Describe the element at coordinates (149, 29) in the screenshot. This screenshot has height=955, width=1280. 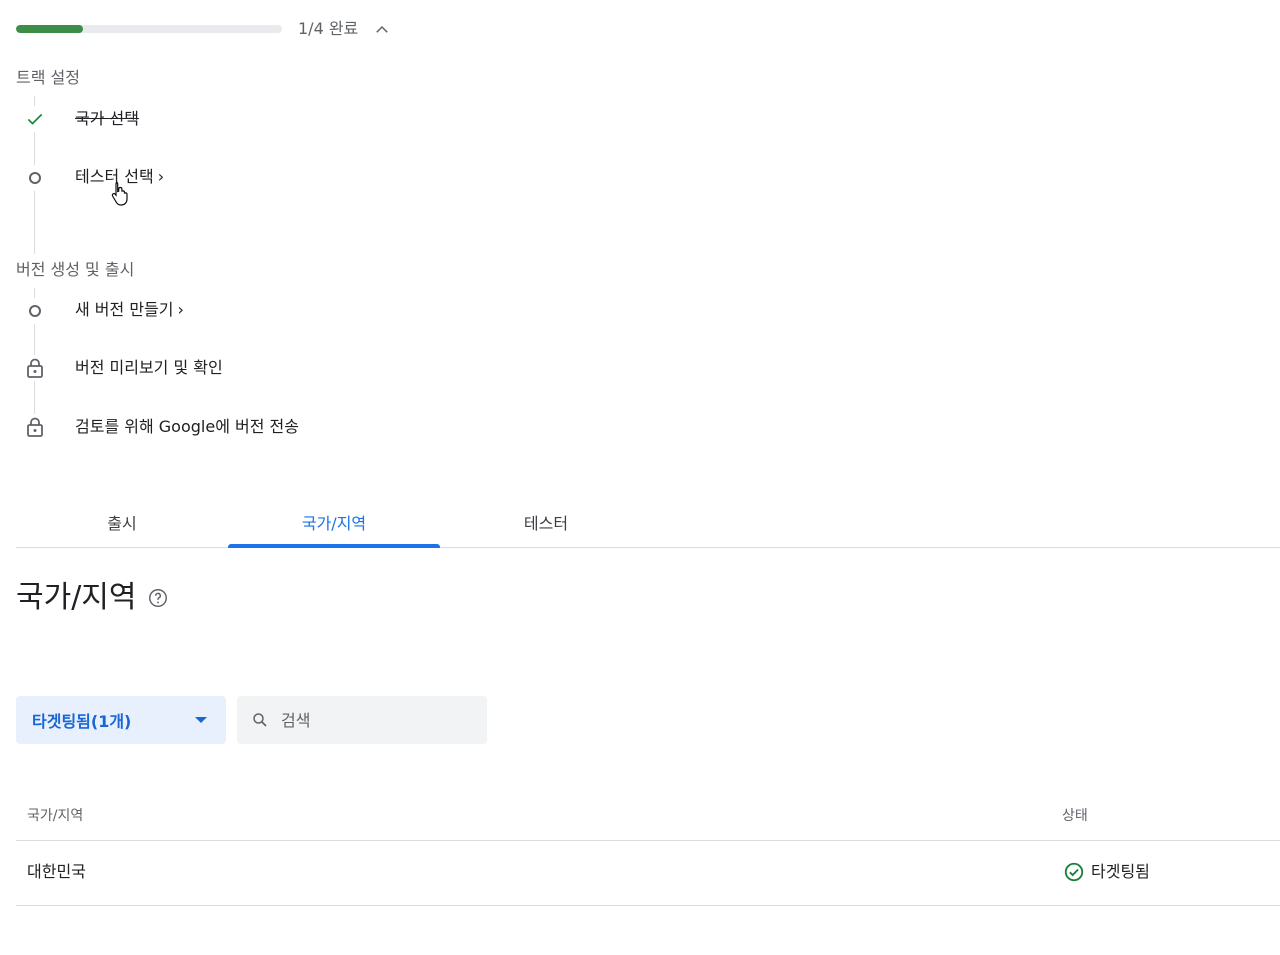
I see `progress-bar` at that location.